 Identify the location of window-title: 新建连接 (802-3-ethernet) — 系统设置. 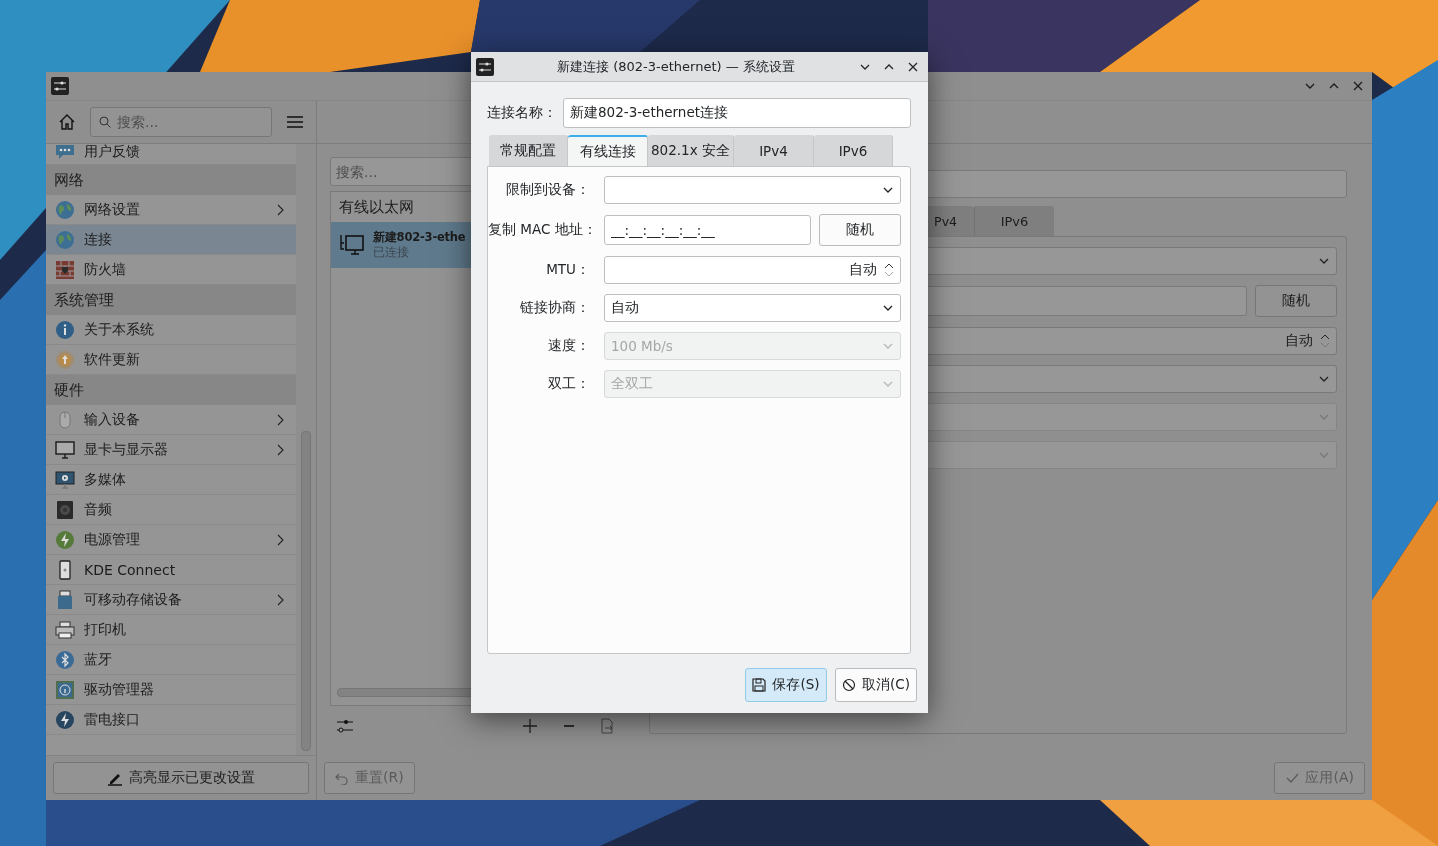
(676, 66).